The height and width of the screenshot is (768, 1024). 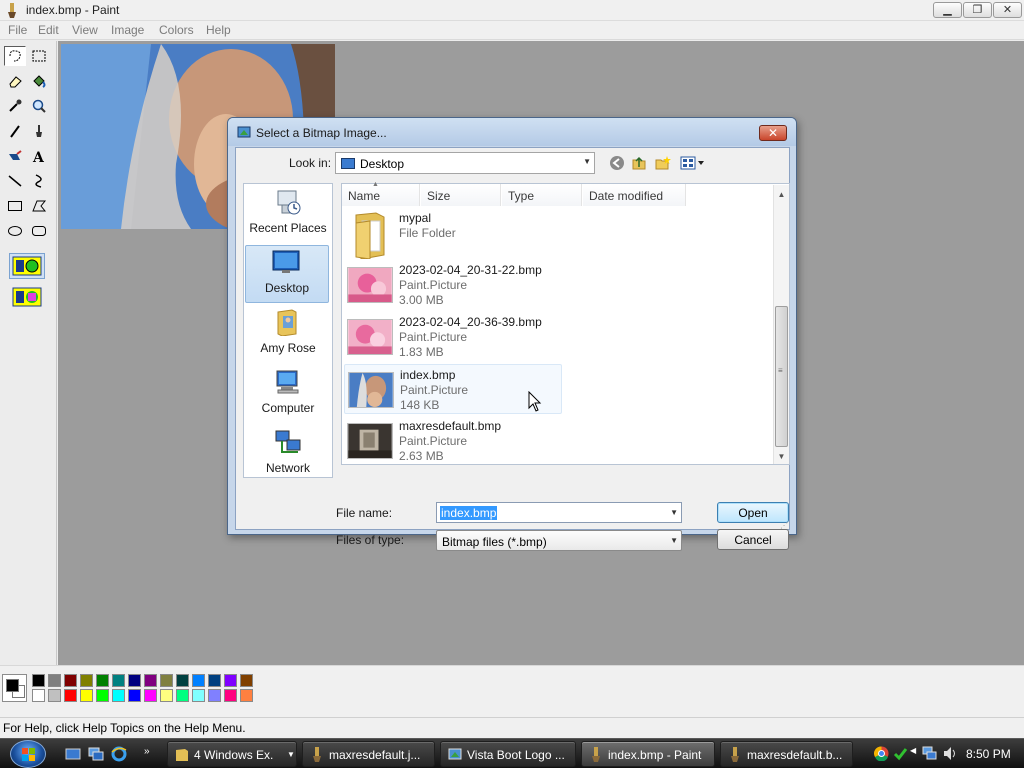 I want to click on cancel-button: Cancel, so click(x=753, y=539).